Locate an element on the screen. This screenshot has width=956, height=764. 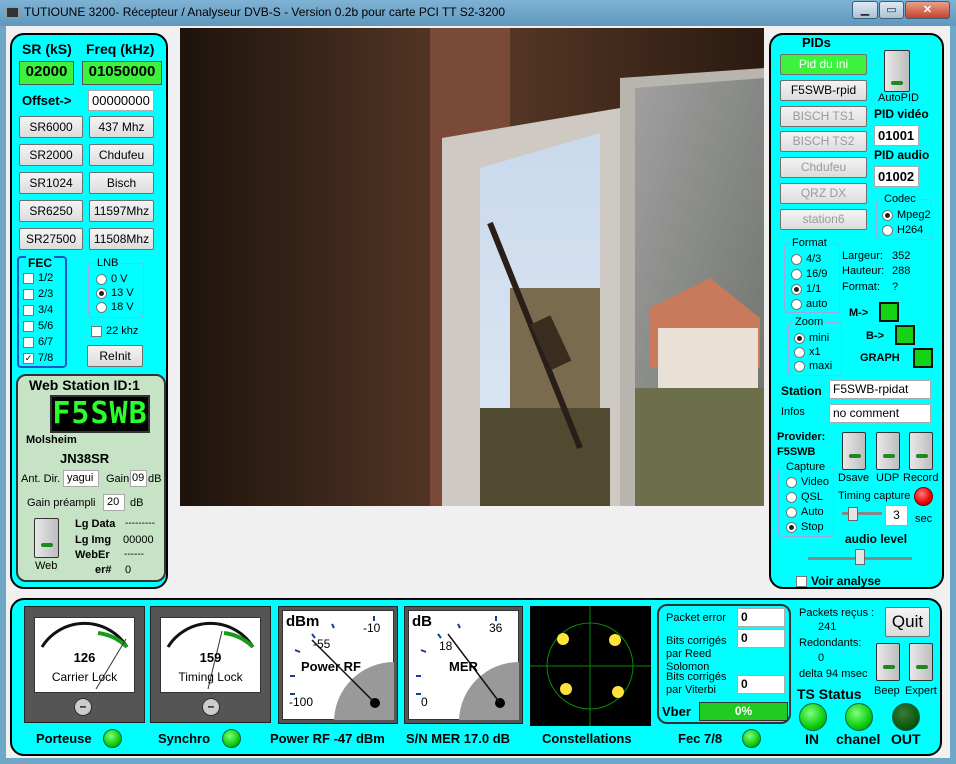
offset-input: 00000000 is located at coordinates (121, 100).